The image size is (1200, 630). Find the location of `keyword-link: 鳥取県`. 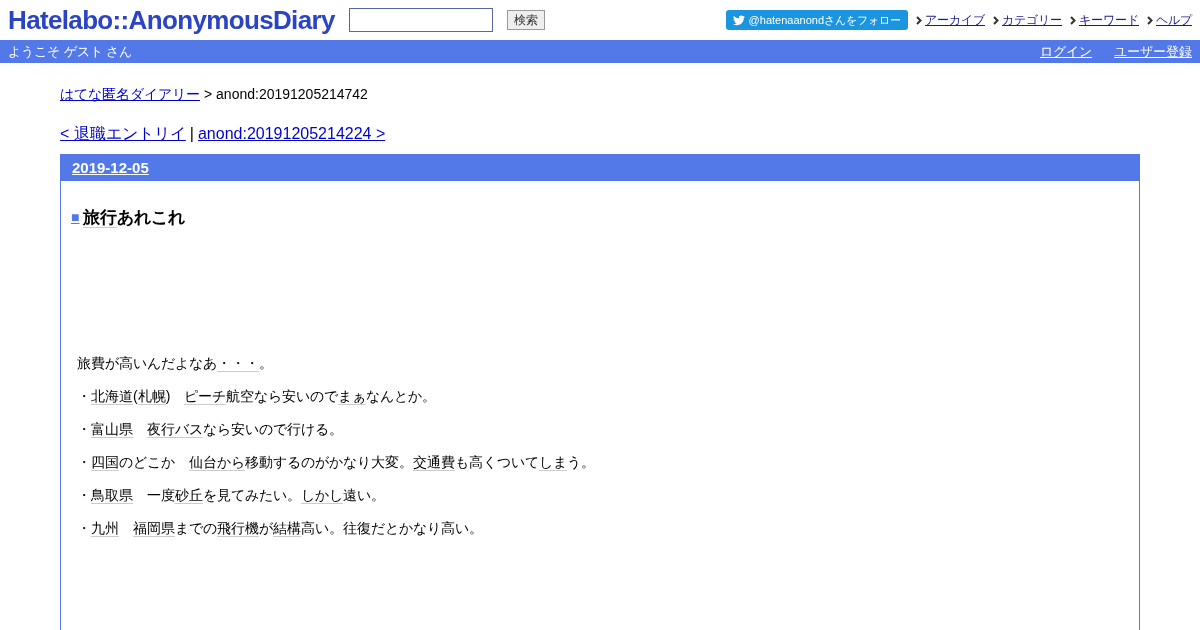

keyword-link: 鳥取県 is located at coordinates (112, 495).